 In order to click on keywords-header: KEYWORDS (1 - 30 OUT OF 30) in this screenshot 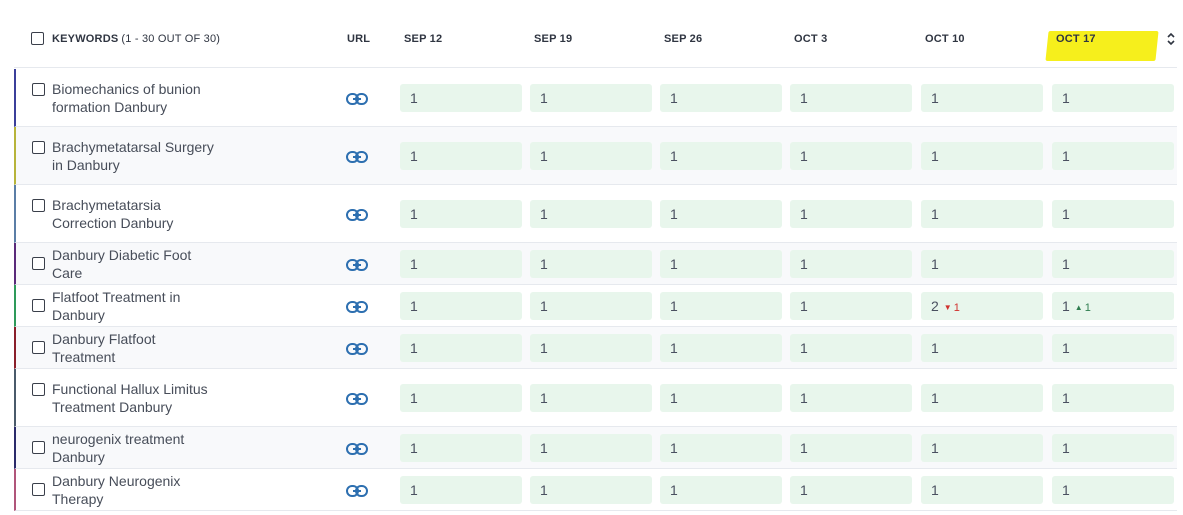, I will do `click(125, 38)`.